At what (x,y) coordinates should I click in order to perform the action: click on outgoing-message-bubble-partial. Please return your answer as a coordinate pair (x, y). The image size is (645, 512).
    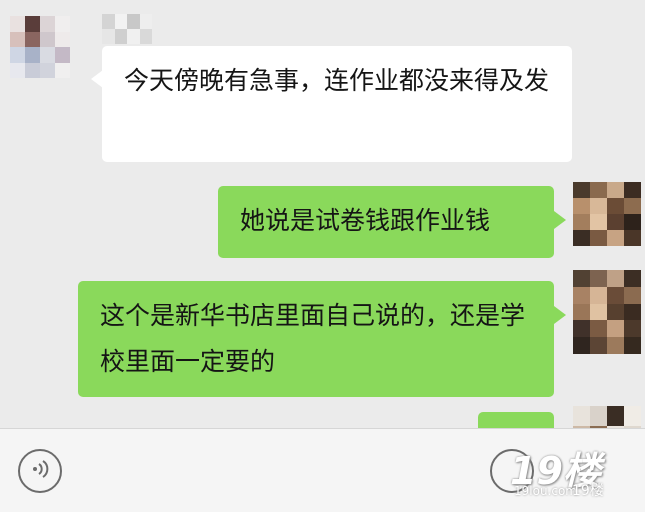
    Looking at the image, I should click on (516, 420).